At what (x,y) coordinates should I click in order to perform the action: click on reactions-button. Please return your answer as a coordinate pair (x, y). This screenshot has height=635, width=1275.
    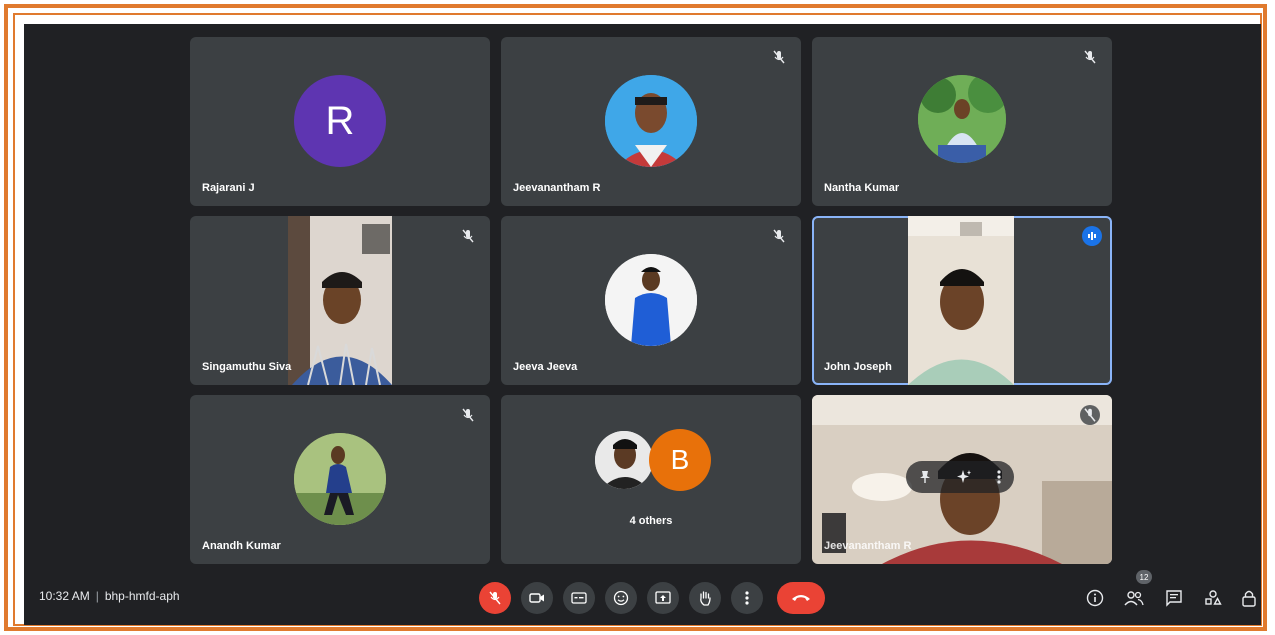
    Looking at the image, I should click on (621, 598).